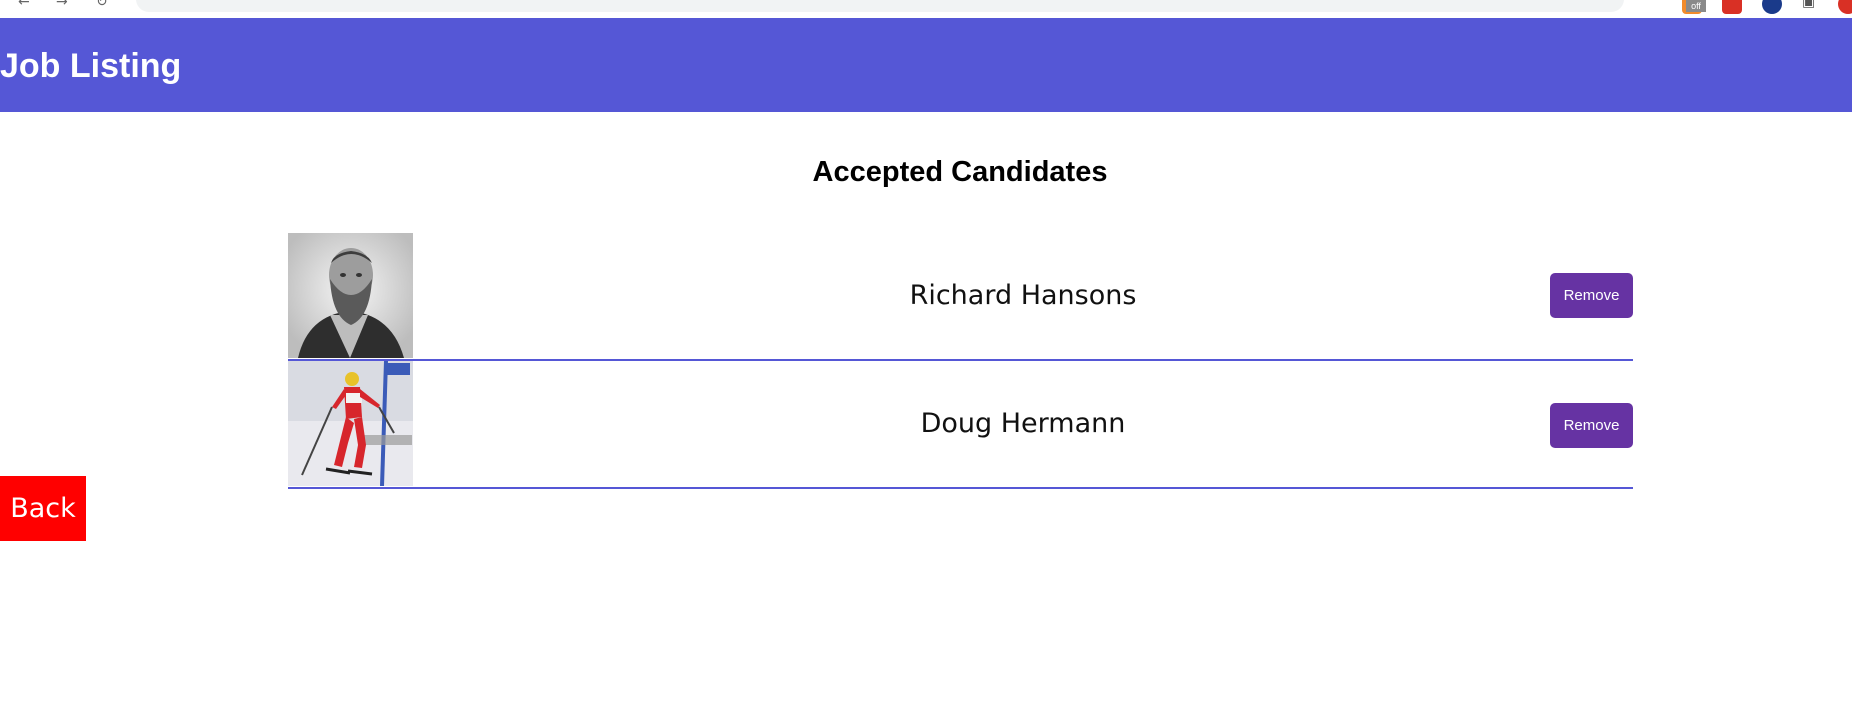 The image size is (1852, 714). What do you see at coordinates (1845, 7) in the screenshot?
I see `profile-avatar-icon` at bounding box center [1845, 7].